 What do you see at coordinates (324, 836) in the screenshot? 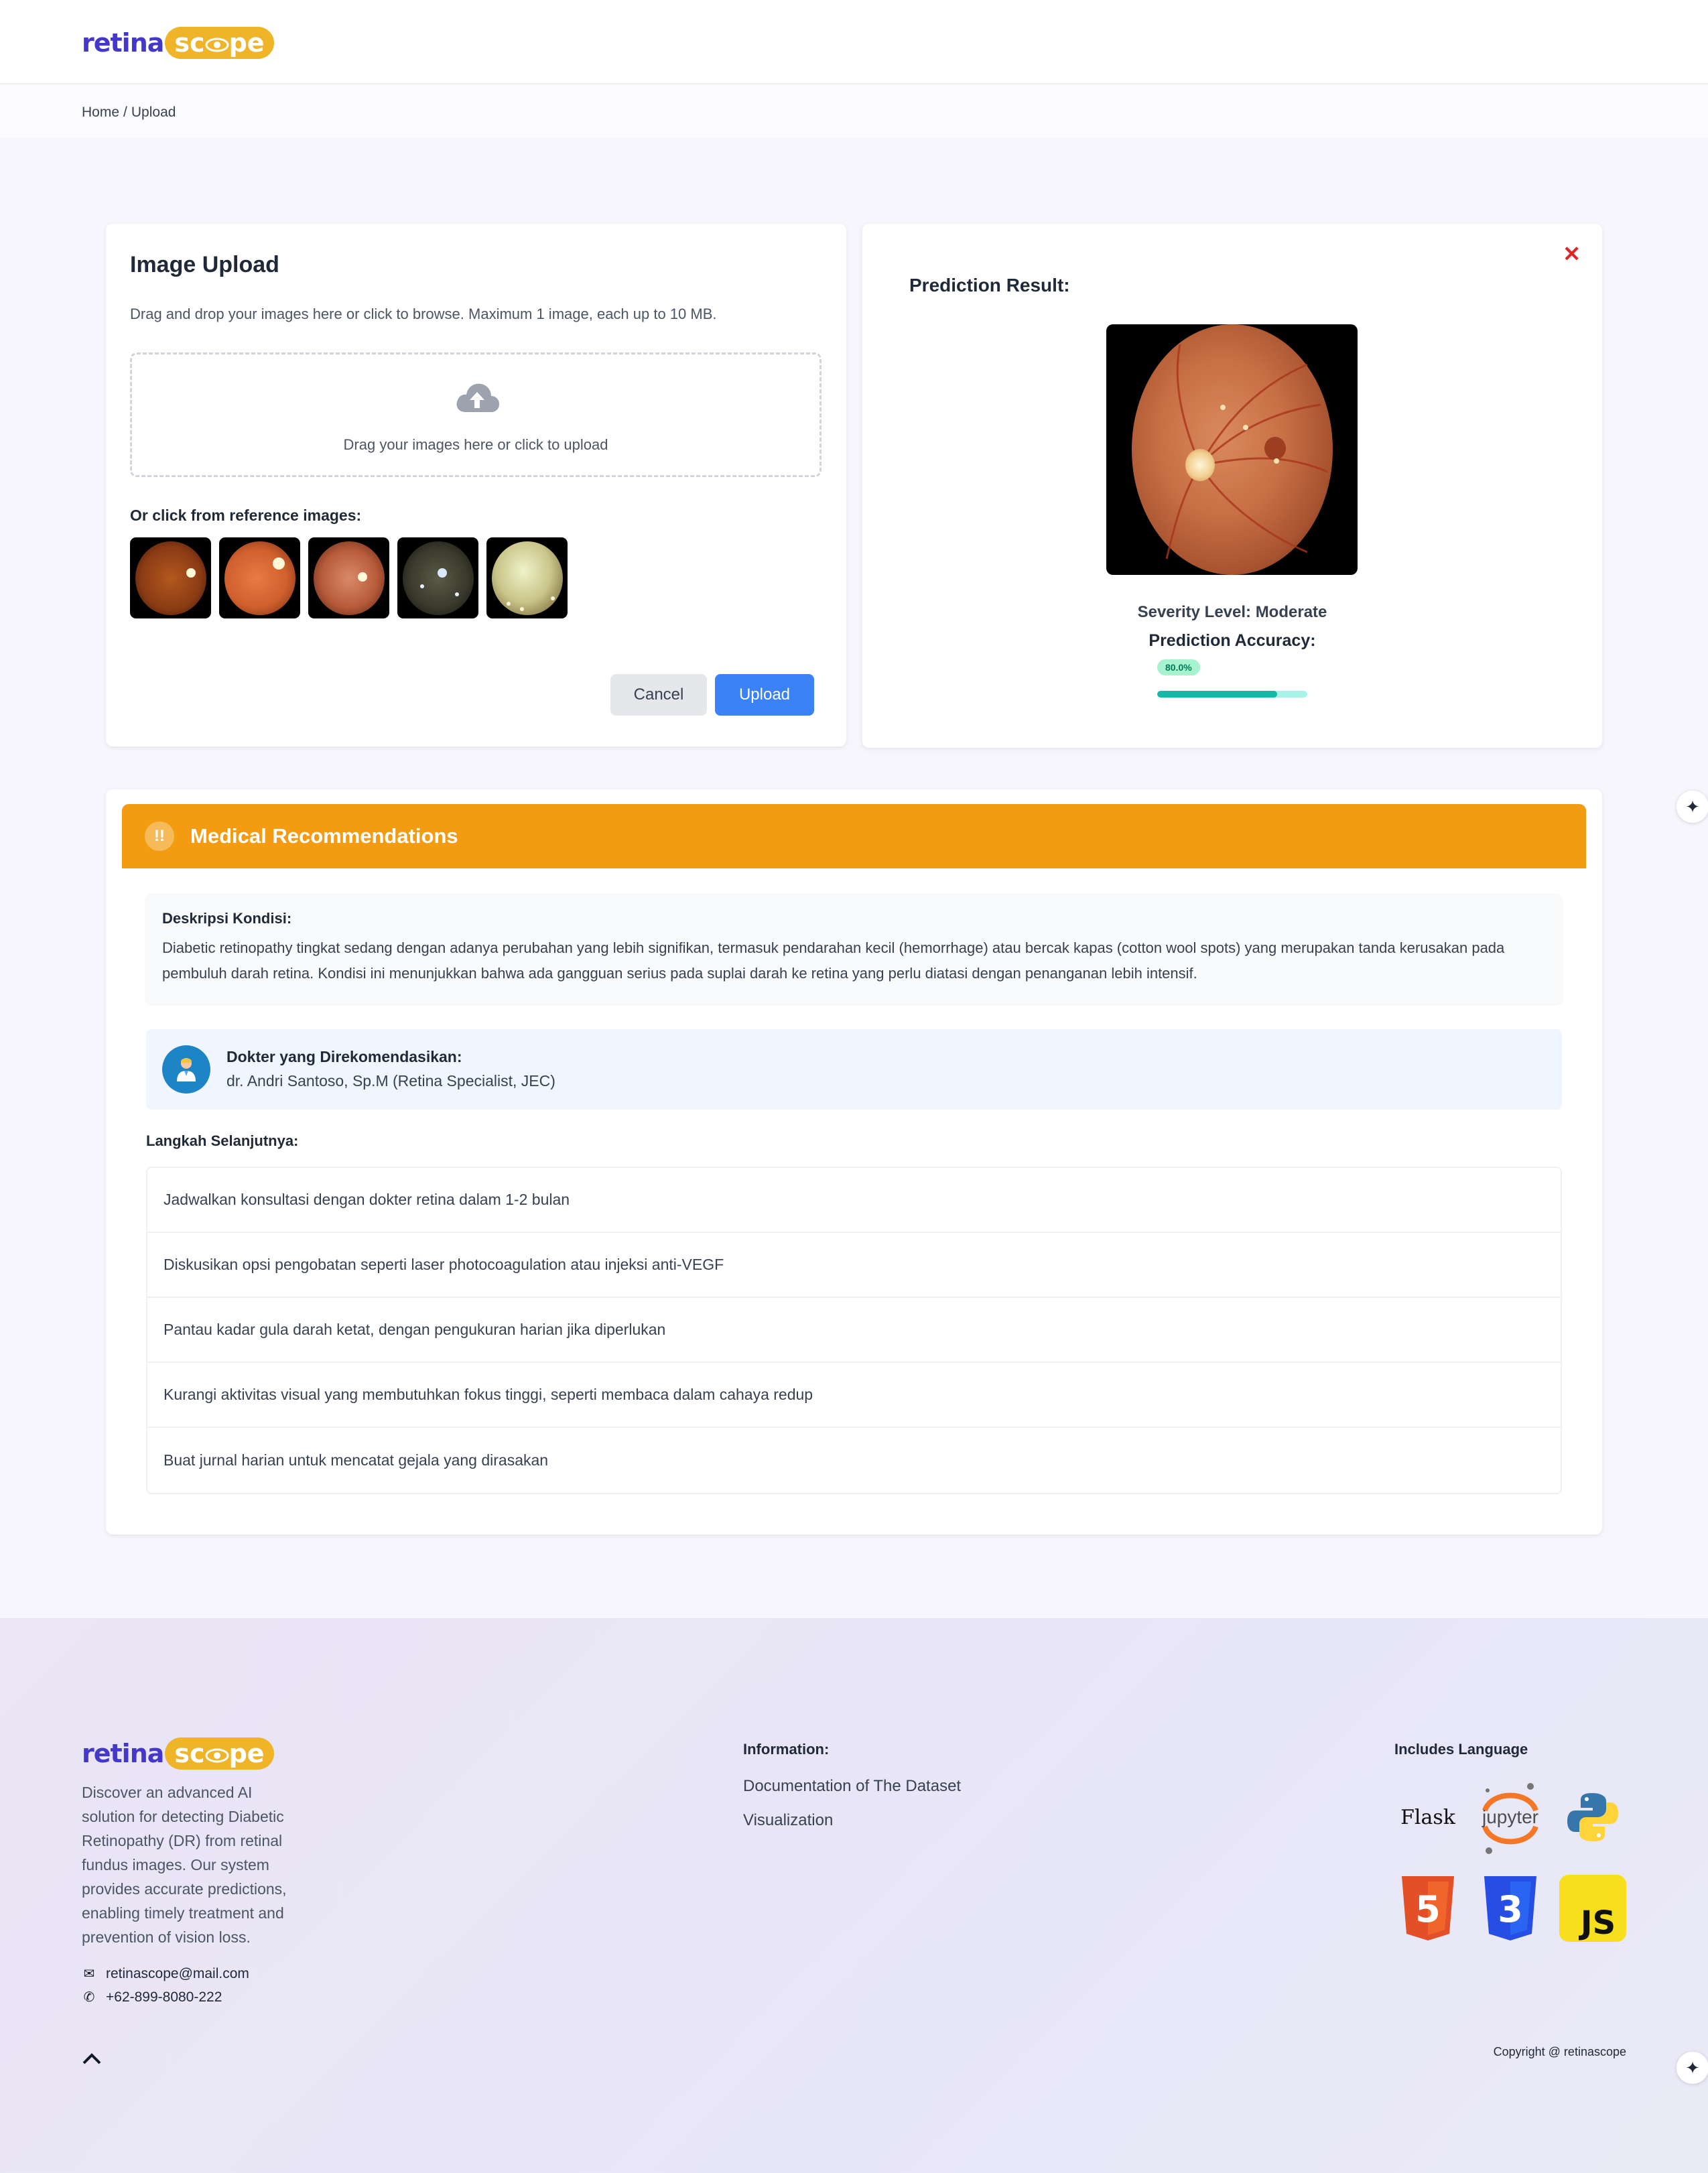
I see `recommendations-title: Medical Recommendations` at bounding box center [324, 836].